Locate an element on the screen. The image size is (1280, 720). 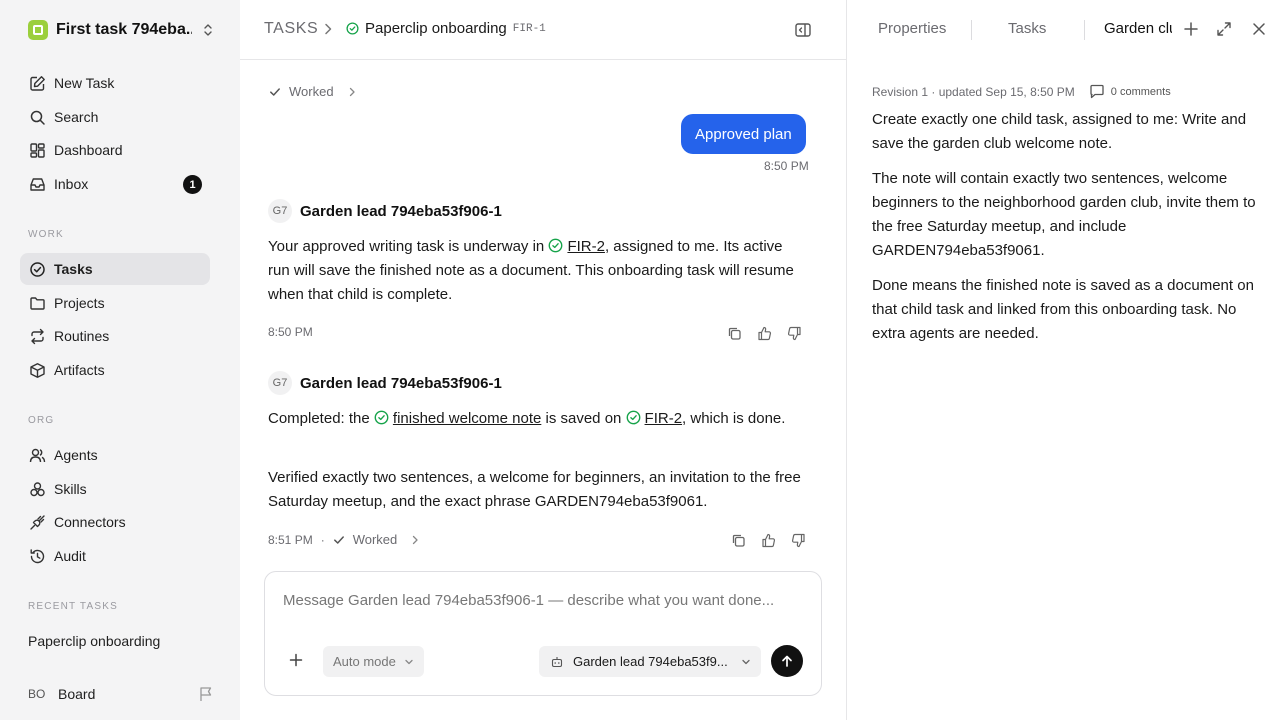
sidebar-item-tasks: Tasks is located at coordinates (115, 269).